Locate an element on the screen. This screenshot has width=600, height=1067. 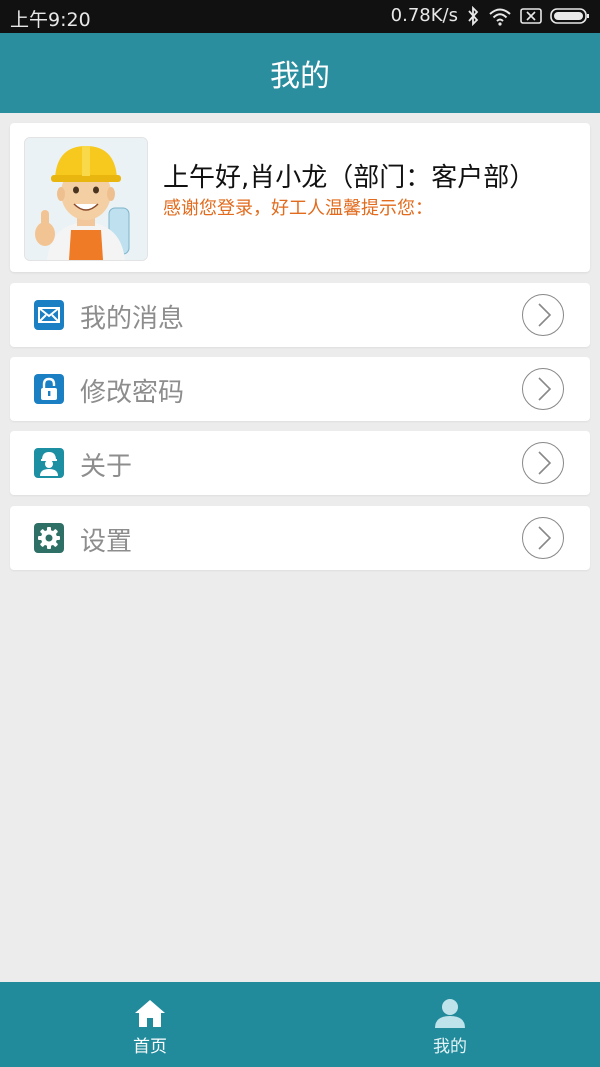
network-speed: 0.78K/s is located at coordinates (424, 15).